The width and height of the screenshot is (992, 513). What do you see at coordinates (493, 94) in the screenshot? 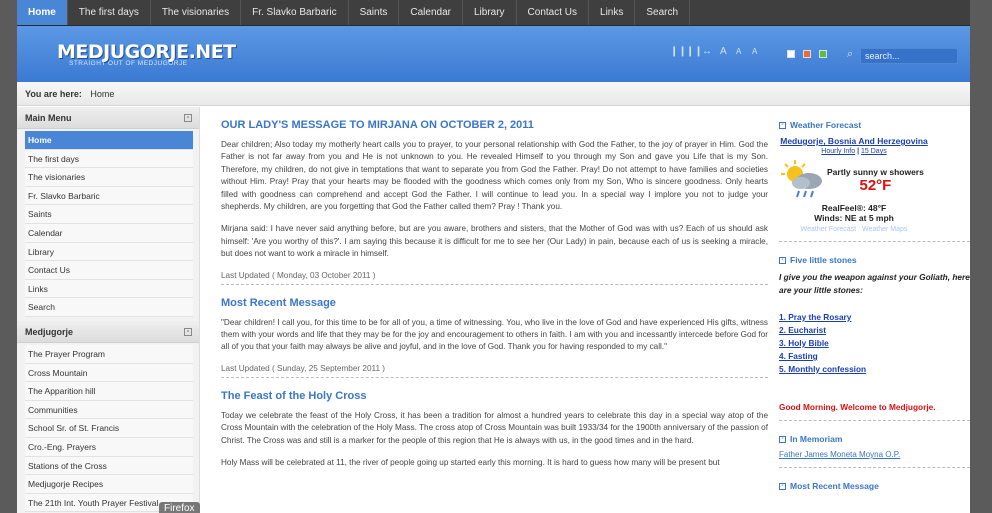
I see `breadcrumb: You are here: Home` at bounding box center [493, 94].